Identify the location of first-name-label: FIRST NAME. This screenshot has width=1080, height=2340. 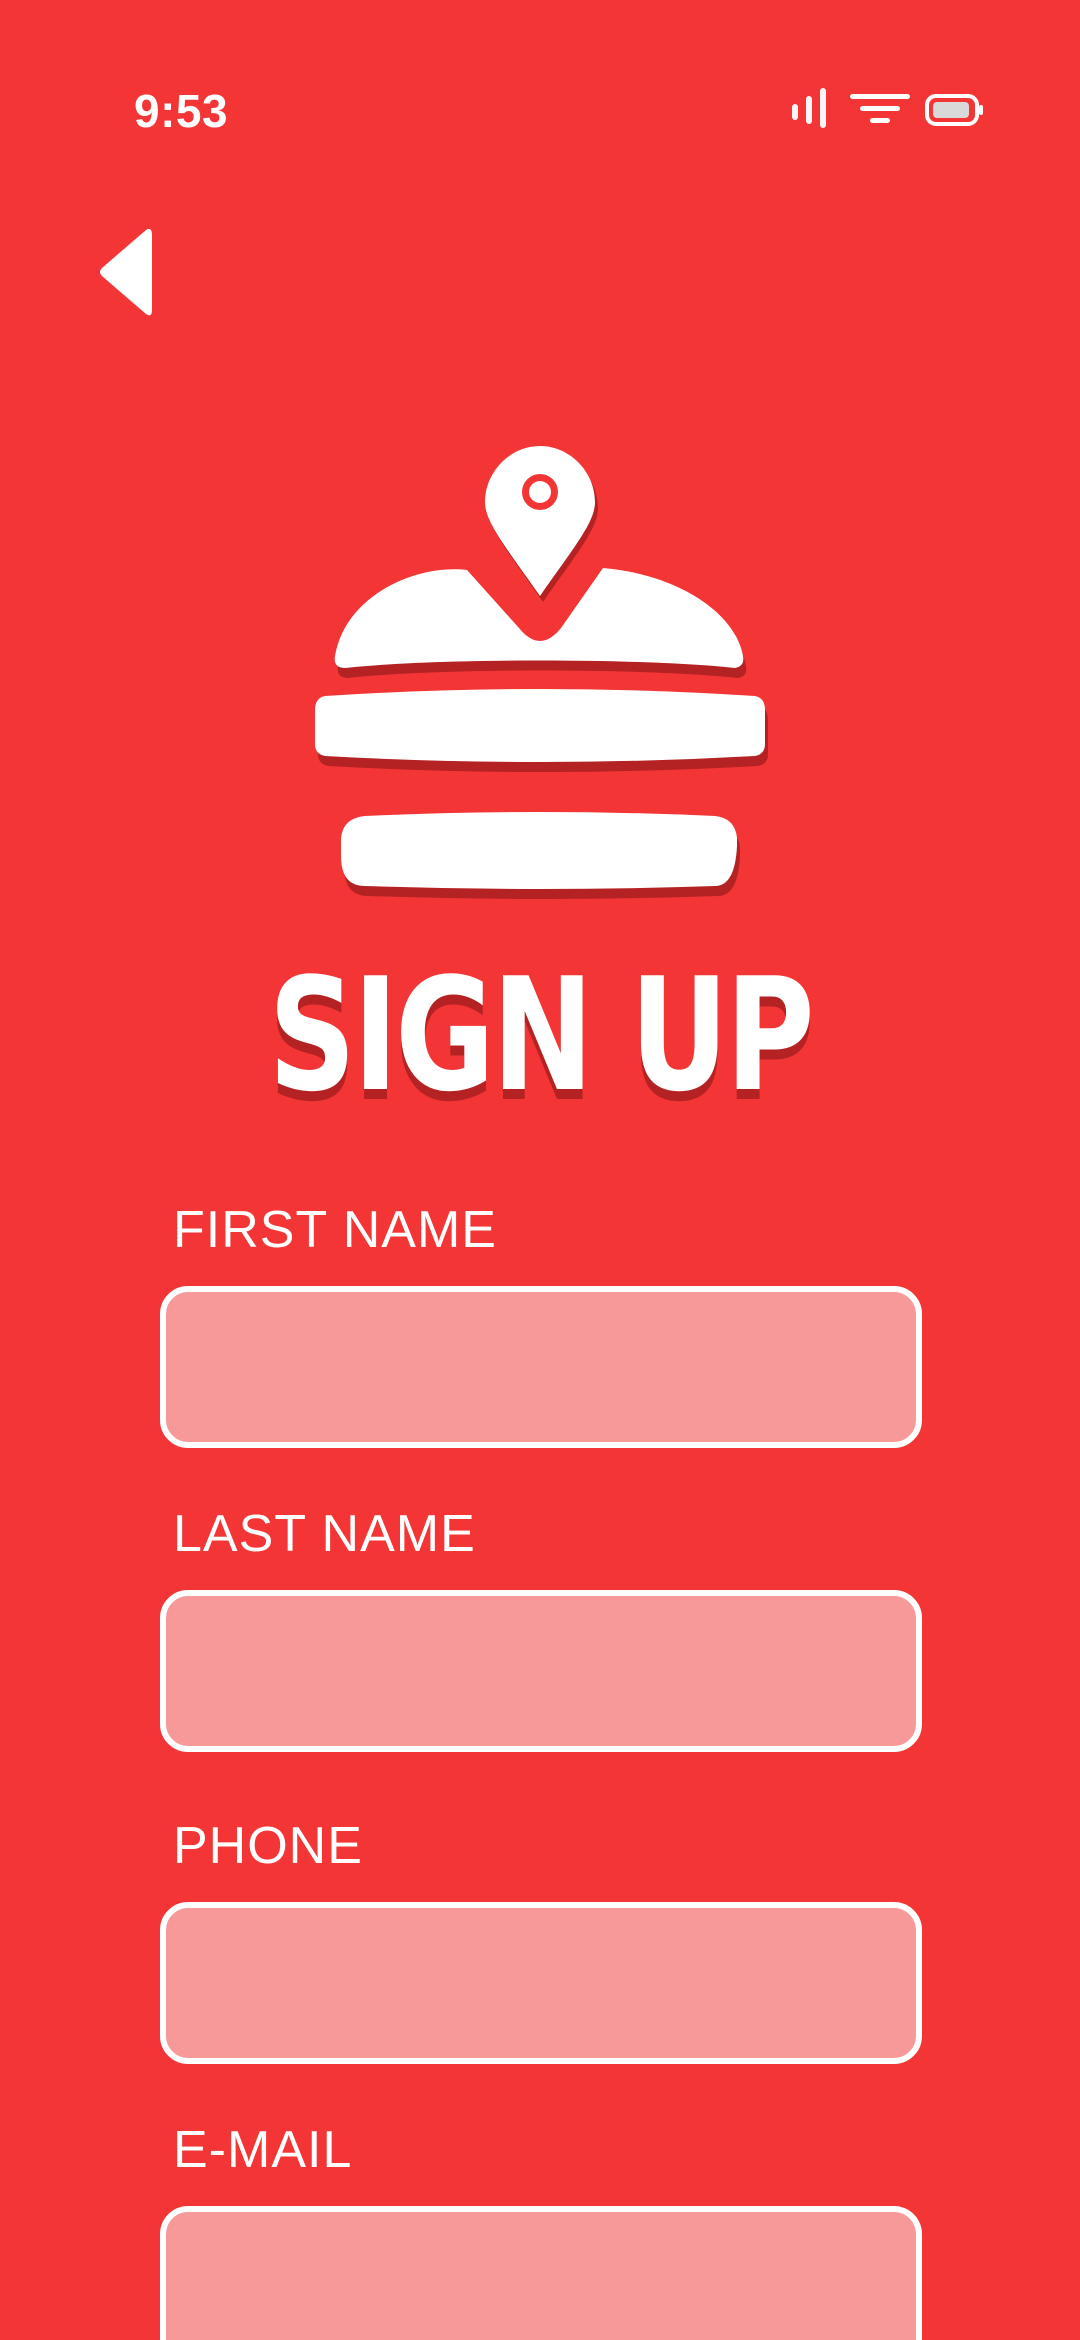
(335, 1230).